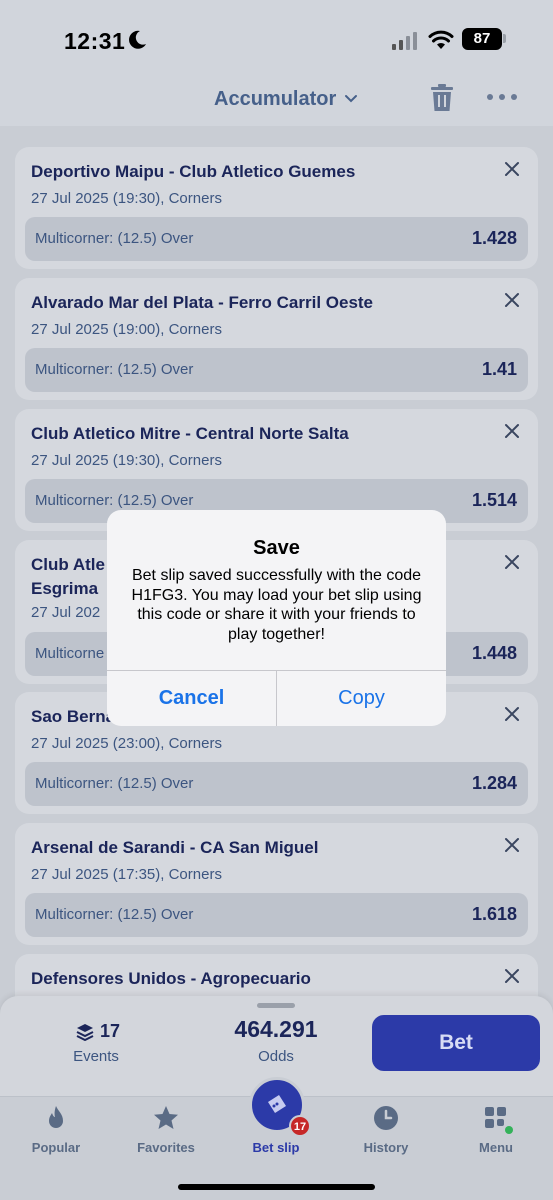 Image resolution: width=553 pixels, height=1200 pixels. Describe the element at coordinates (70, 653) in the screenshot. I see `market-label: Multicorne` at that location.